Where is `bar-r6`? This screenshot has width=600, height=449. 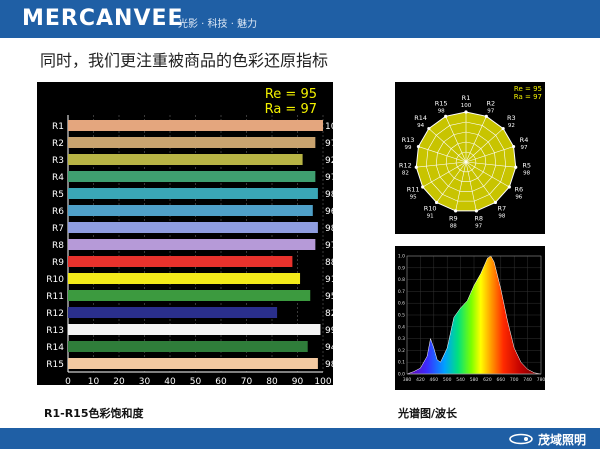
bar-r6 is located at coordinates (190, 210).